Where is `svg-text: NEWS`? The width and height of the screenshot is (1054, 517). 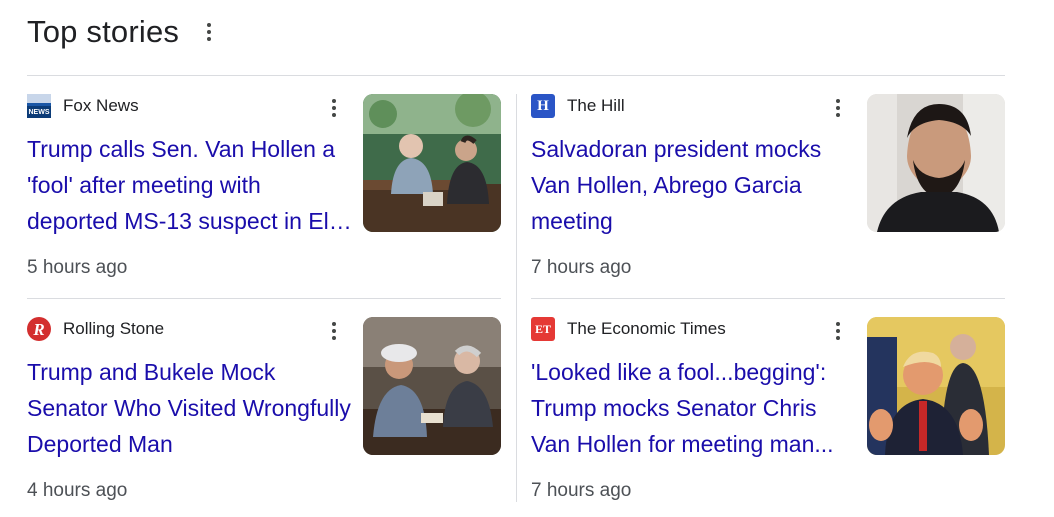
svg-text: NEWS is located at coordinates (39, 112).